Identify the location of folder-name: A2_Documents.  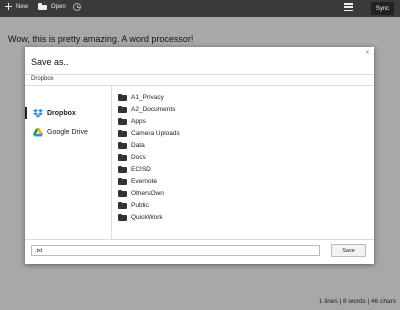
(153, 109).